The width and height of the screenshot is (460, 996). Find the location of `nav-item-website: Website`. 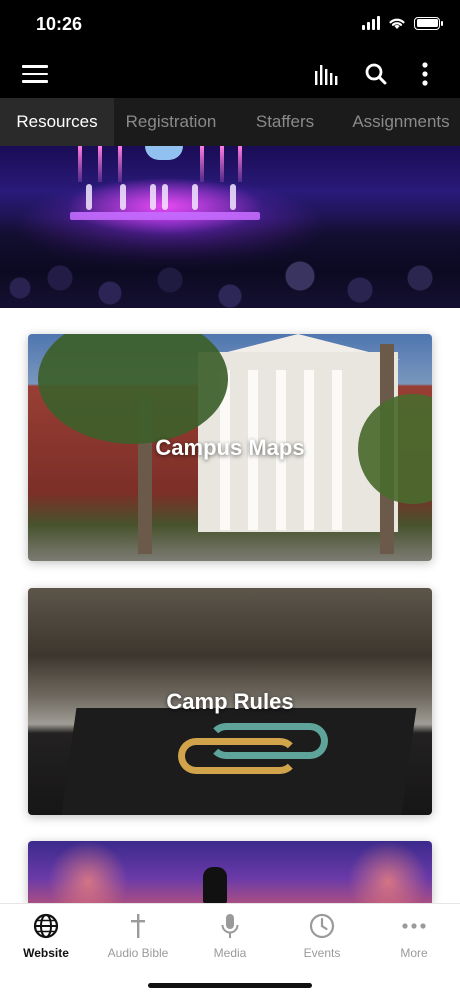

nav-item-website: Website is located at coordinates (46, 935).